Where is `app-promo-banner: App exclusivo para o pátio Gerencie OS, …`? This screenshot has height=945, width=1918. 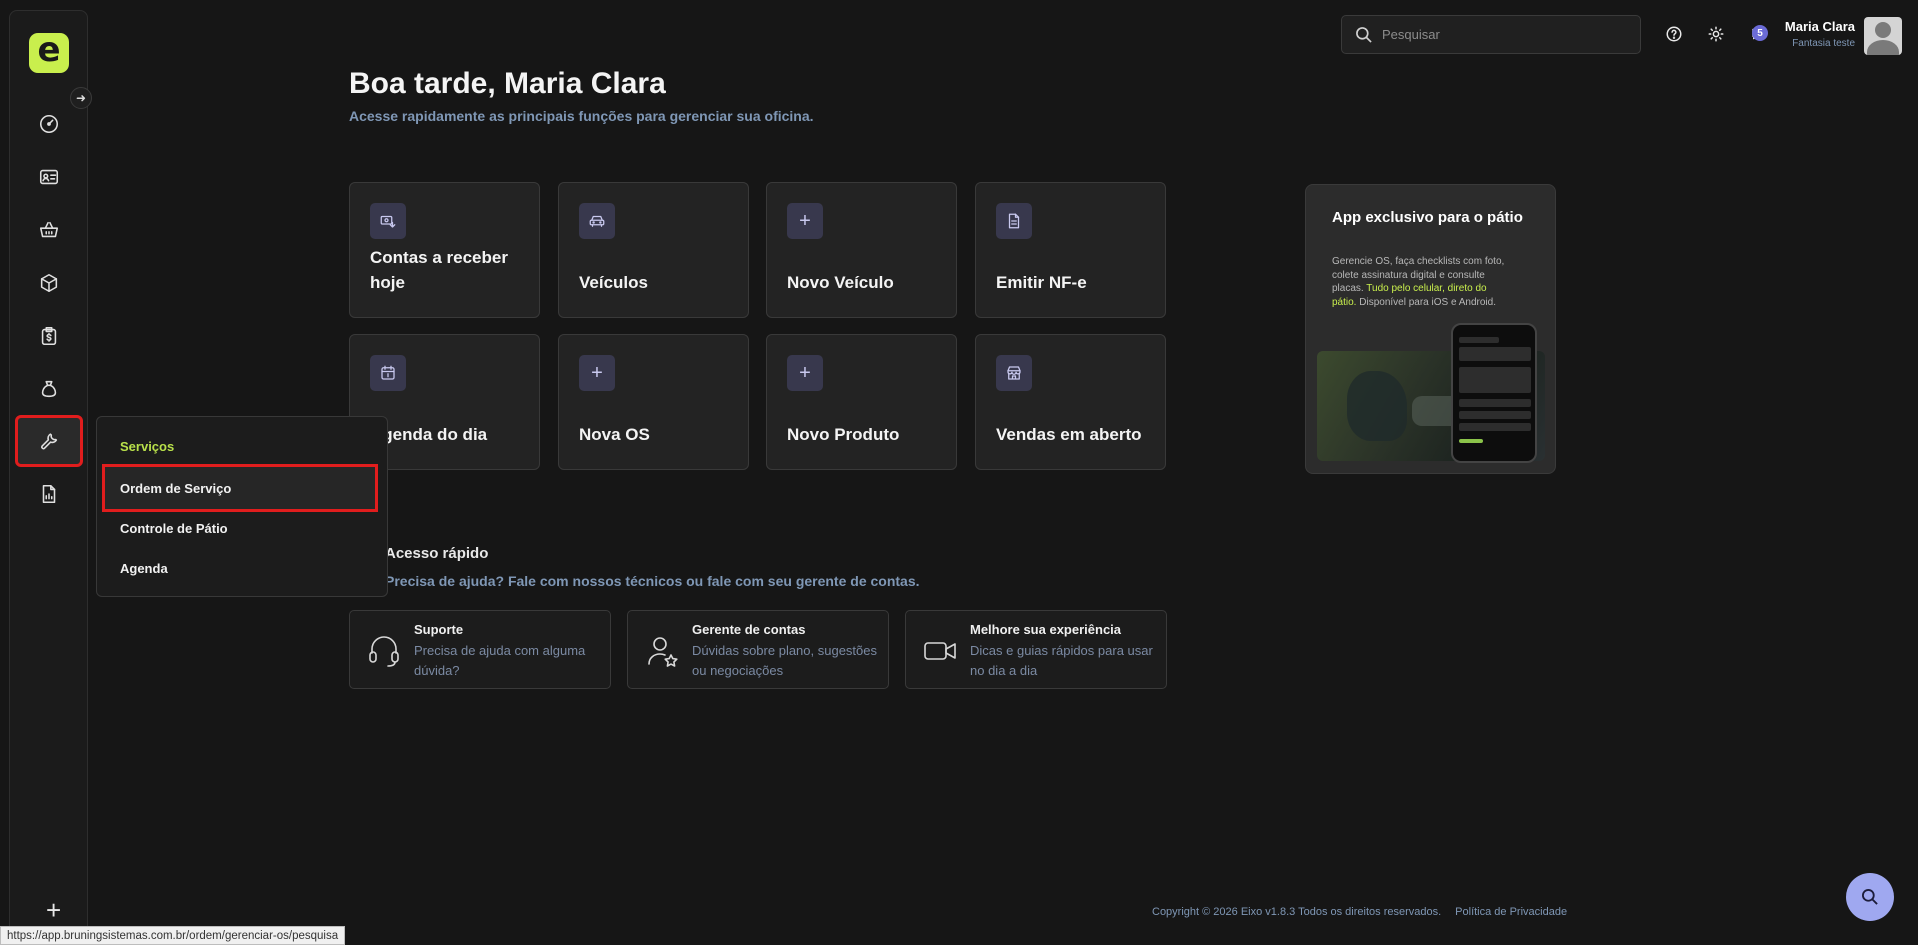 app-promo-banner: App exclusivo para o pátio Gerencie OS, … is located at coordinates (1430, 329).